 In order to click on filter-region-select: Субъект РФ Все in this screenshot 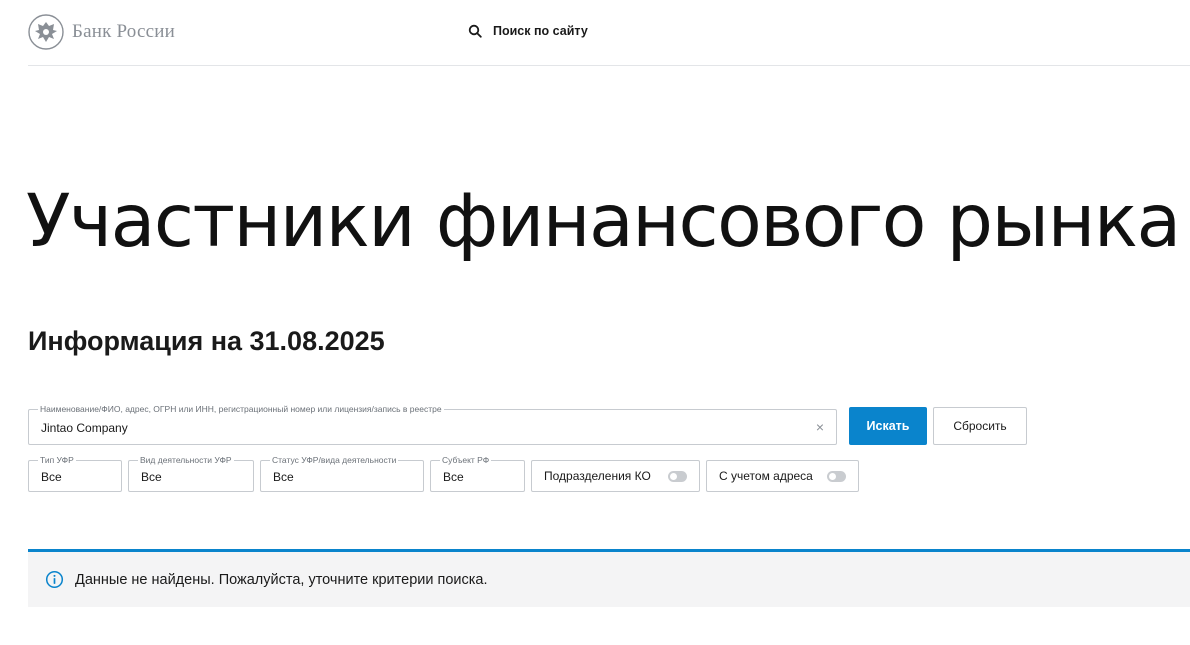, I will do `click(477, 473)`.